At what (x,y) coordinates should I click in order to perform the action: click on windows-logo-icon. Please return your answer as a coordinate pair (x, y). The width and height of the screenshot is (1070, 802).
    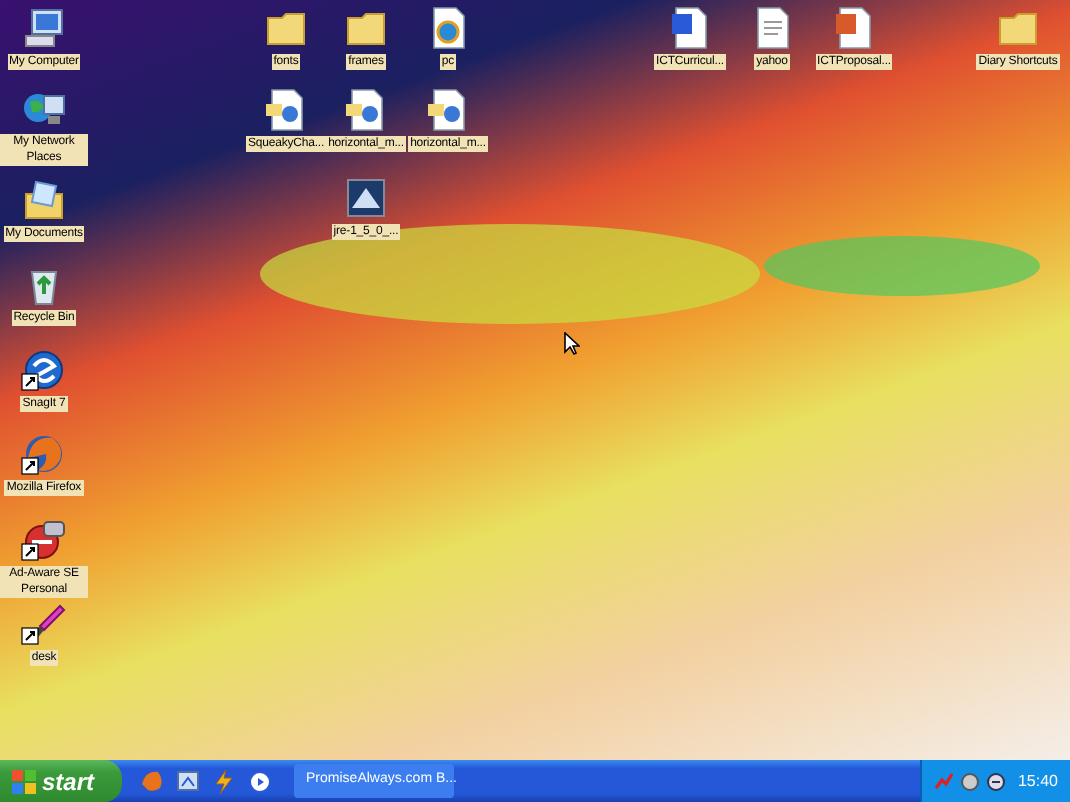
    Looking at the image, I should click on (24, 781).